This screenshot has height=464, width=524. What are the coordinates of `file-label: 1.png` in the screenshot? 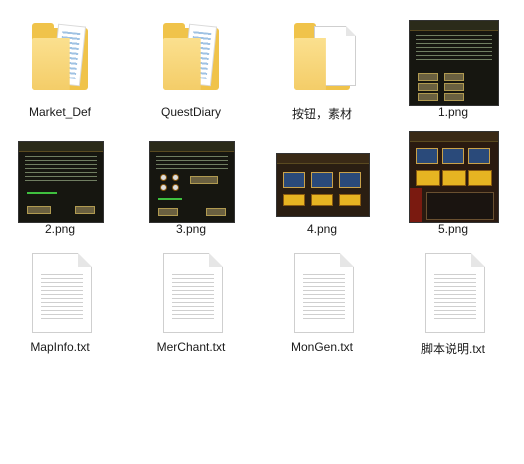 It's located at (453, 112).